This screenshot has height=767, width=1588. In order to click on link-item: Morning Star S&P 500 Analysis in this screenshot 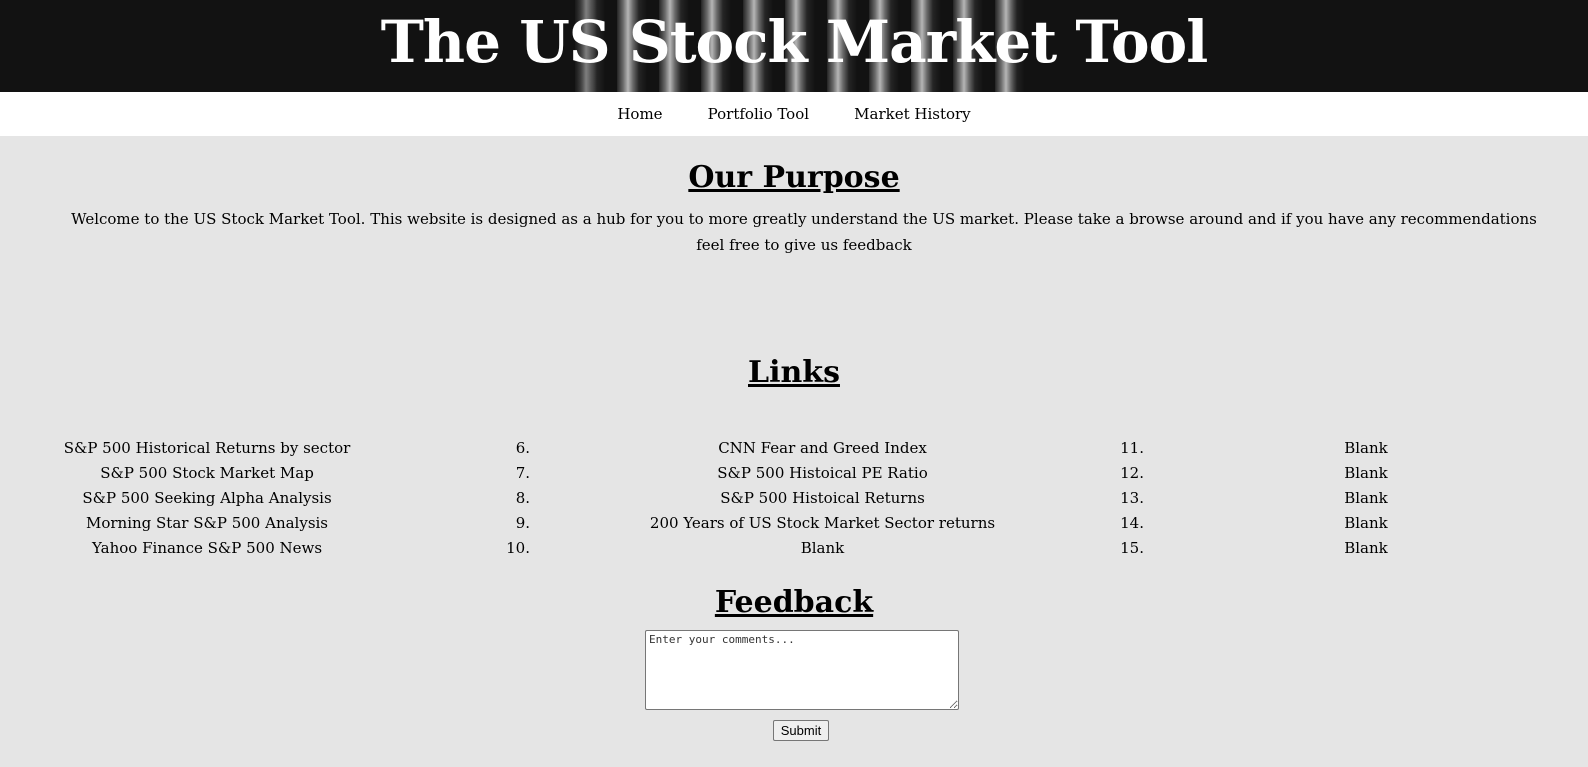, I will do `click(207, 523)`.